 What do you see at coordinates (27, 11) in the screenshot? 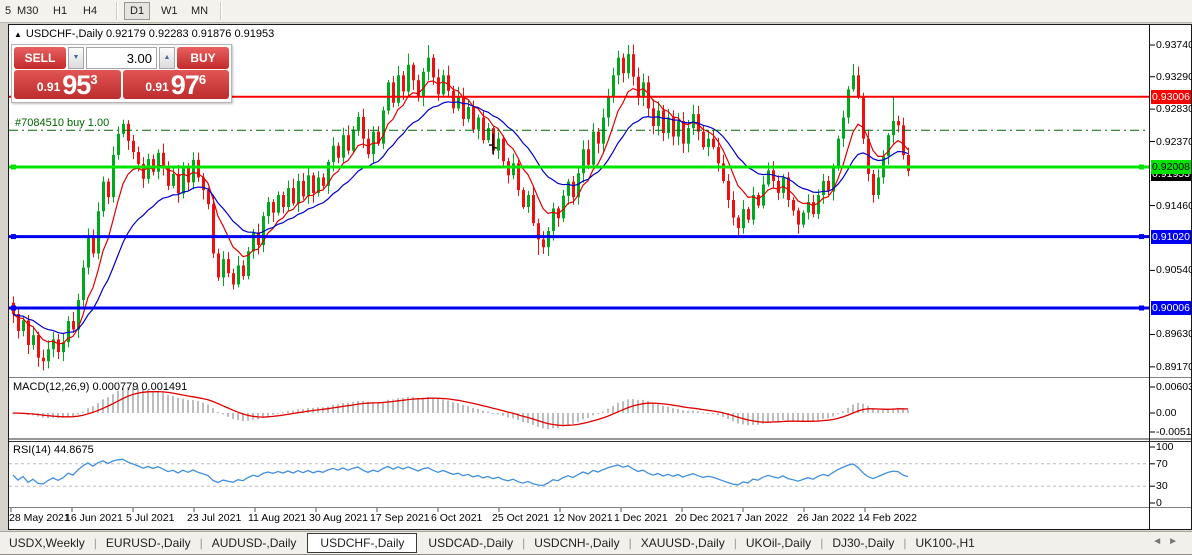
I see `timeframe-button-m30: M30` at bounding box center [27, 11].